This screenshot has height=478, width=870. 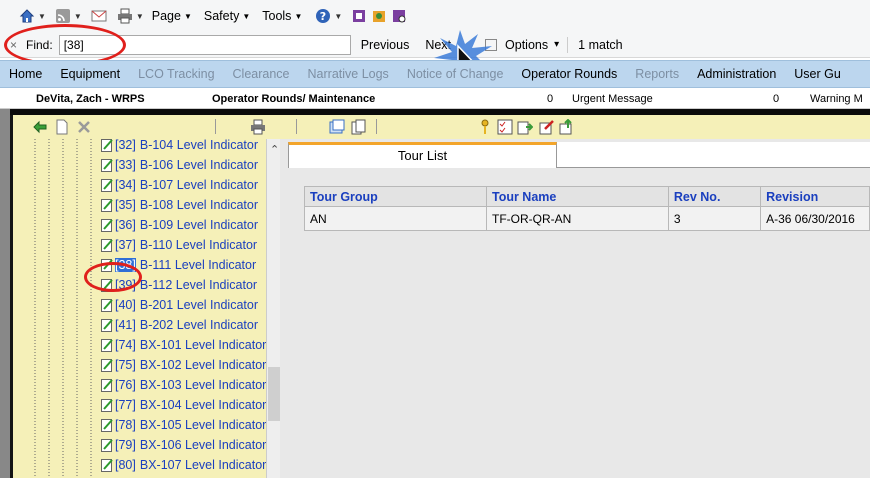 I want to click on tree-item: [78] BX-105 Level Indicator, so click(x=183, y=425).